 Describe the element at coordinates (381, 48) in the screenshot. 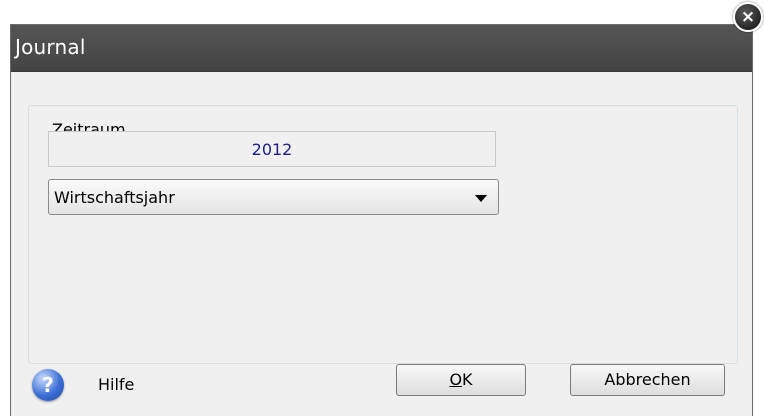

I see `title-bar: Journal` at that location.